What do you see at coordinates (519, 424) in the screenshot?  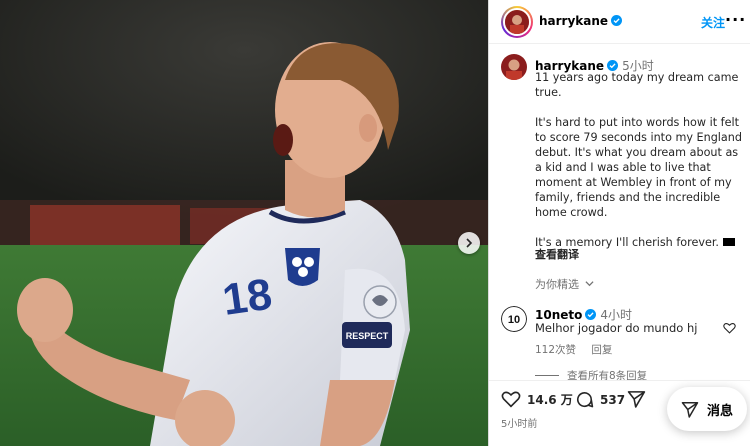 I see `post-timestamp: 5小时前` at bounding box center [519, 424].